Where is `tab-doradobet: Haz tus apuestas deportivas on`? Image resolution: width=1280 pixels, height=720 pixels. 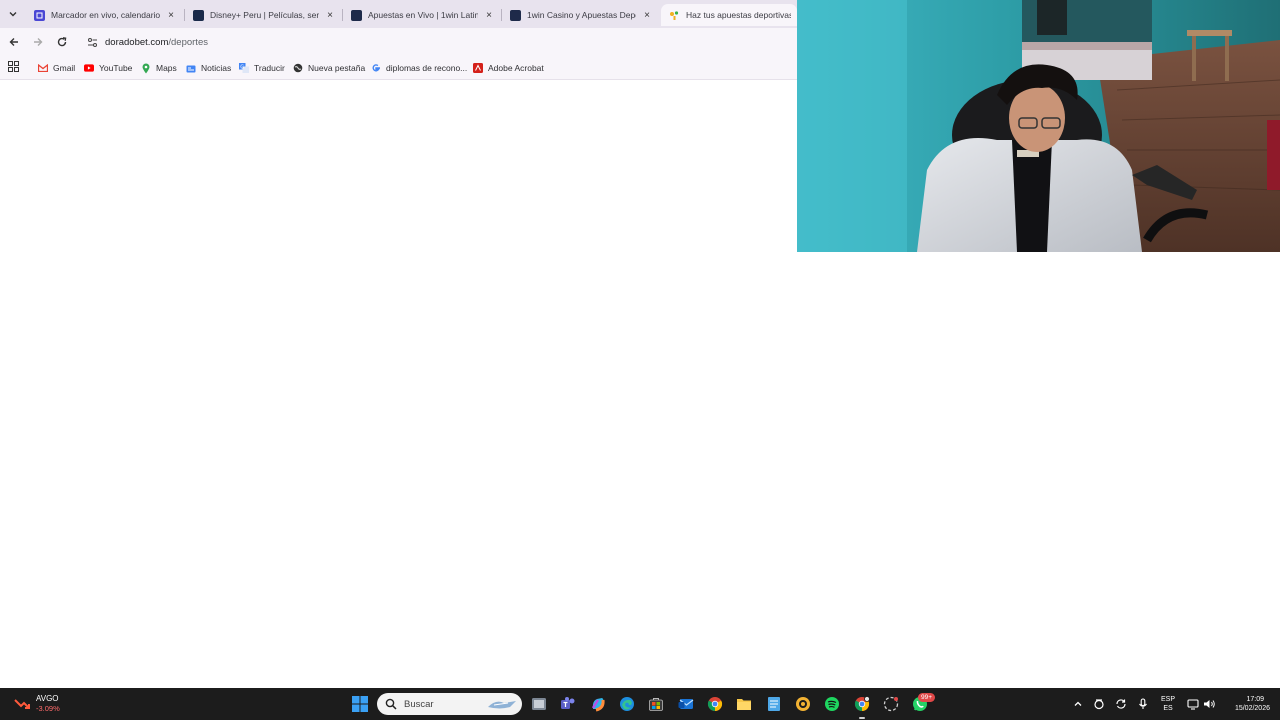
tab-doradobet: Haz tus apuestas deportivas on is located at coordinates (729, 15).